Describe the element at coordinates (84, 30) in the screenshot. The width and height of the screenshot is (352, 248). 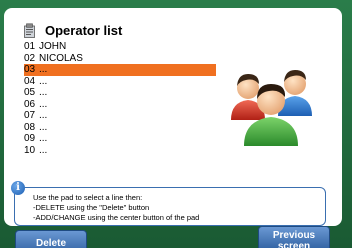
I see `page-title: Operator list` at that location.